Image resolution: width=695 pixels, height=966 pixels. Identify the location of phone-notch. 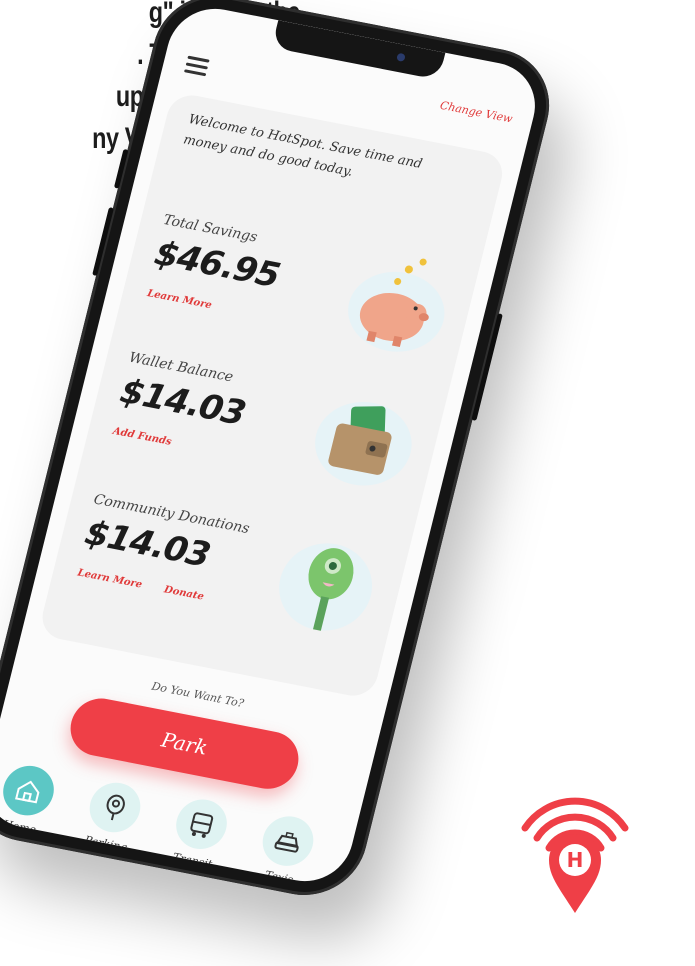
(358, 50).